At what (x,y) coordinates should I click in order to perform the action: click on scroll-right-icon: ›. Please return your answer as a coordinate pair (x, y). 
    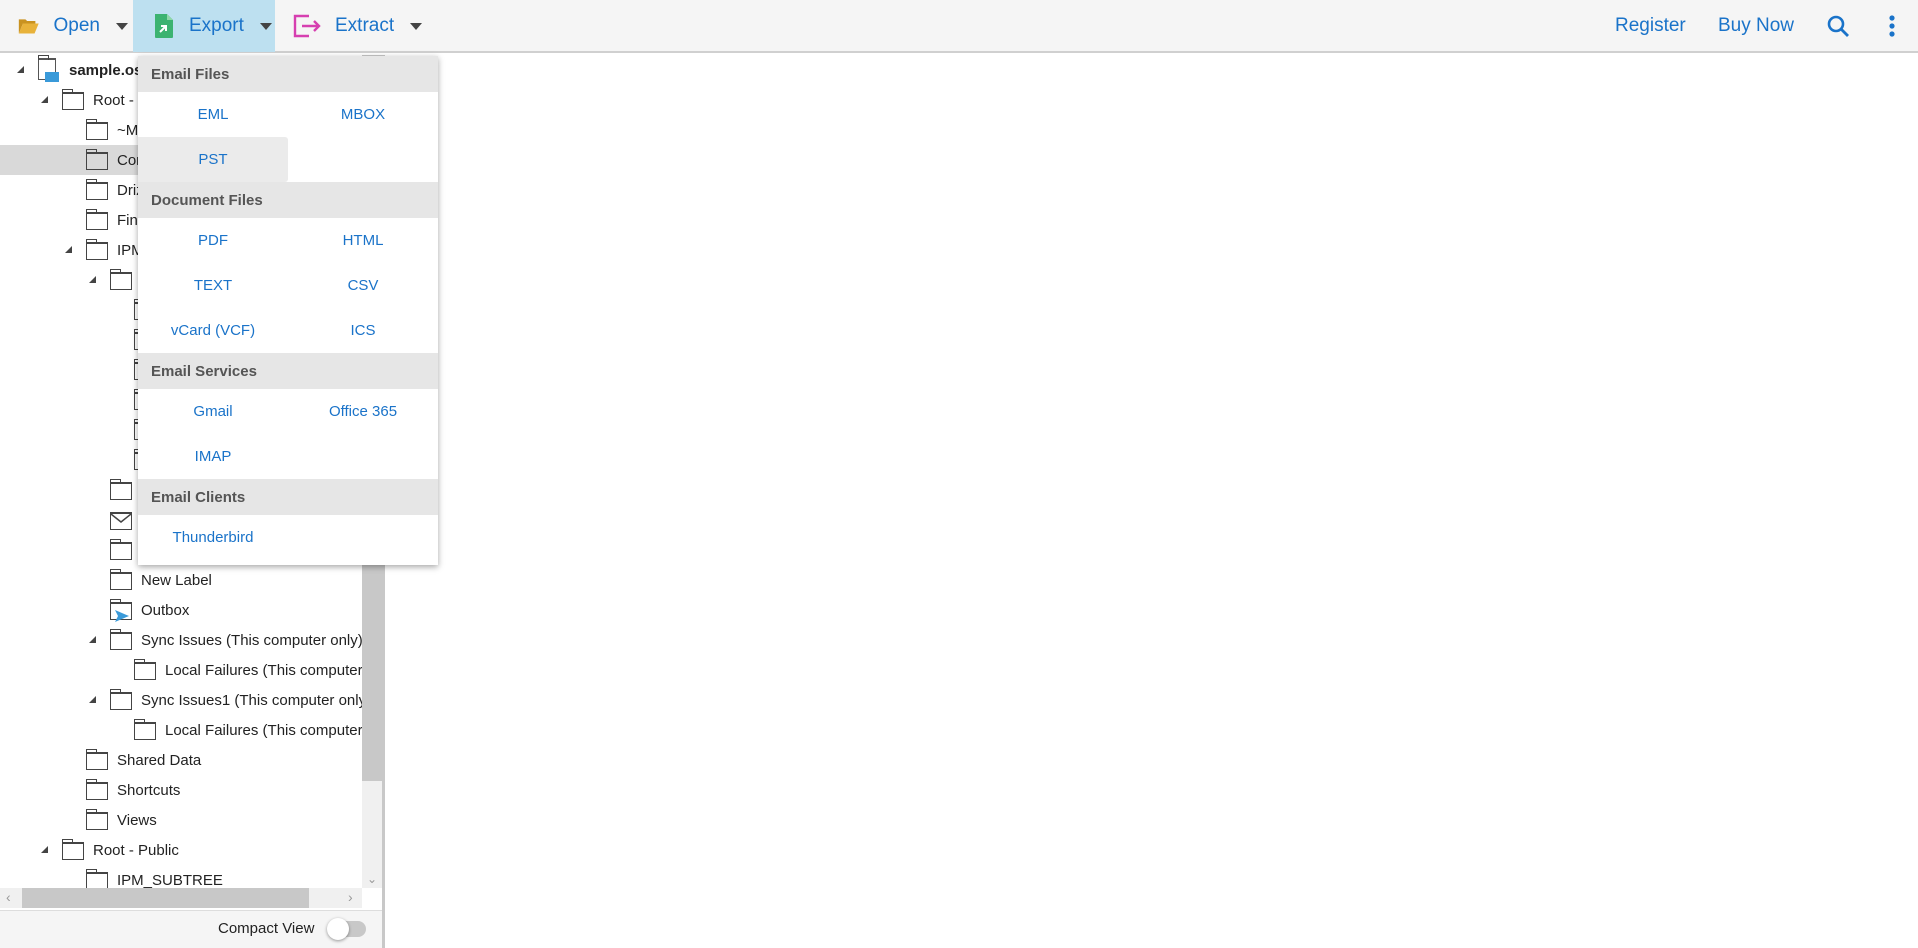
    Looking at the image, I should click on (350, 897).